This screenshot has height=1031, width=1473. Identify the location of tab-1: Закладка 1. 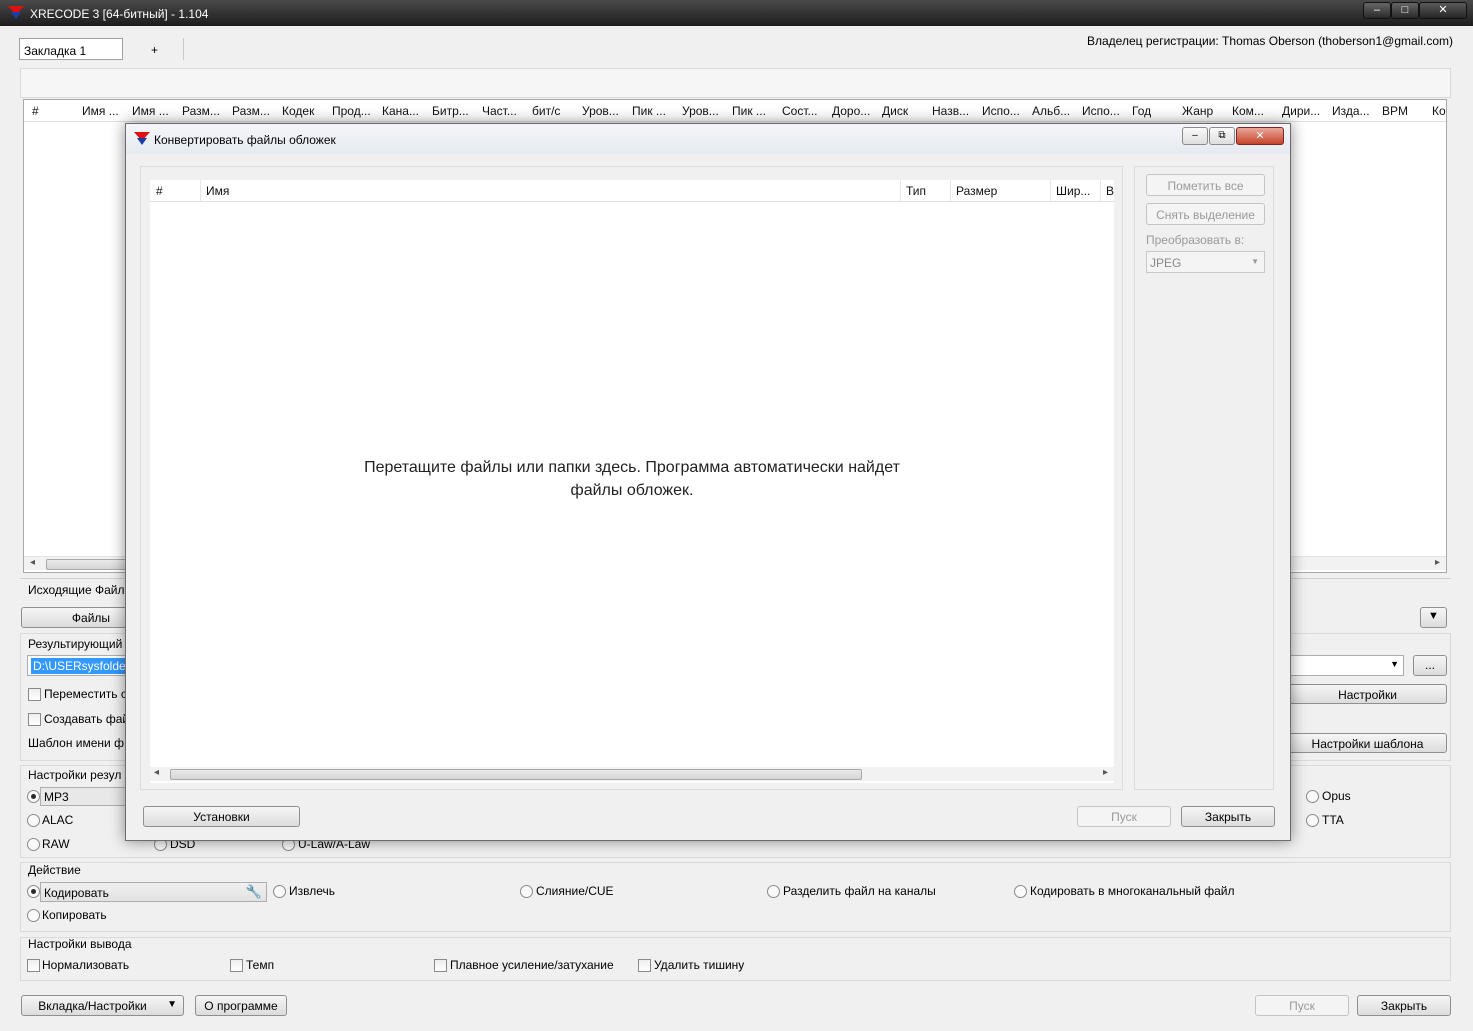
(71, 49).